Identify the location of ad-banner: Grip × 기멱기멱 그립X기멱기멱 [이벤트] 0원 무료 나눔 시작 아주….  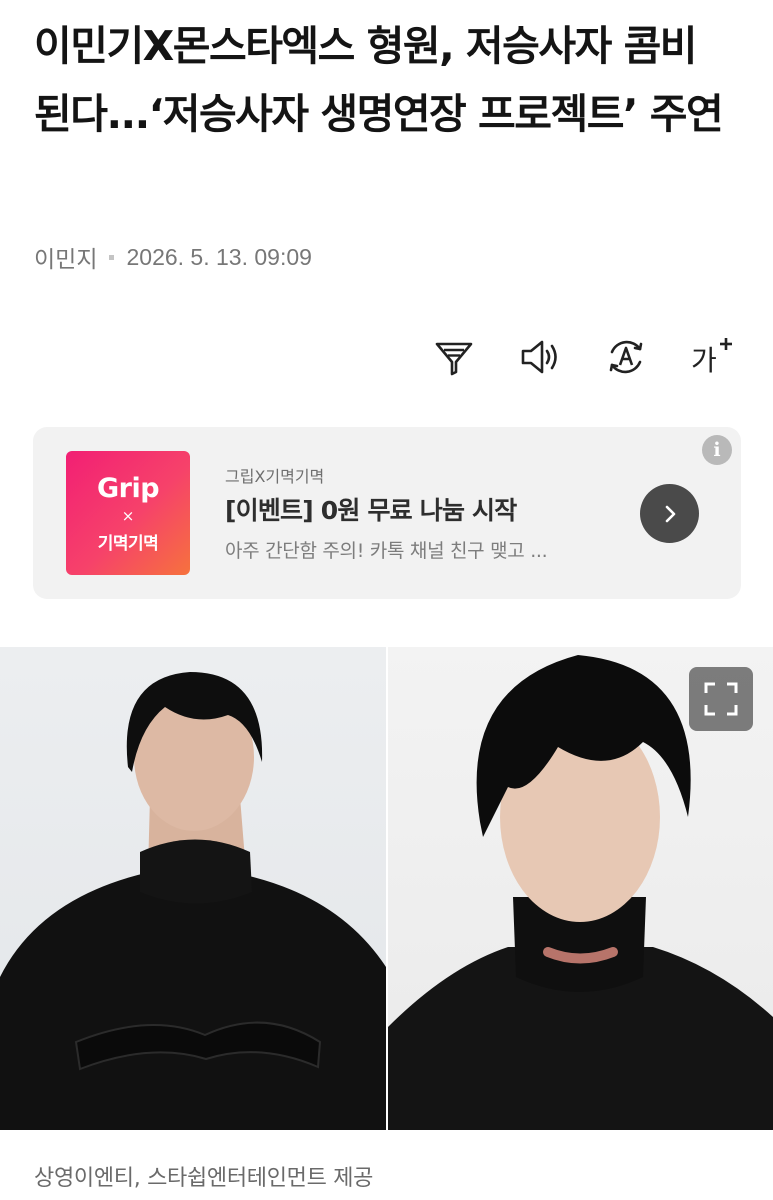
(387, 513).